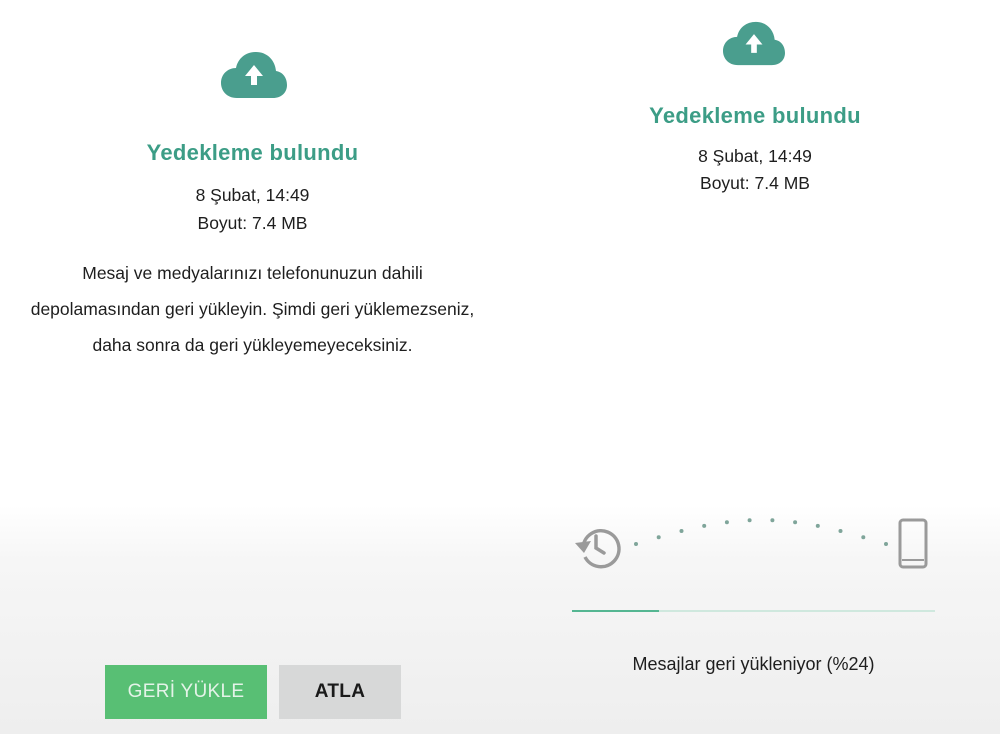 The height and width of the screenshot is (734, 1000). Describe the element at coordinates (616, 611) in the screenshot. I see `restore-progress-fill` at that location.